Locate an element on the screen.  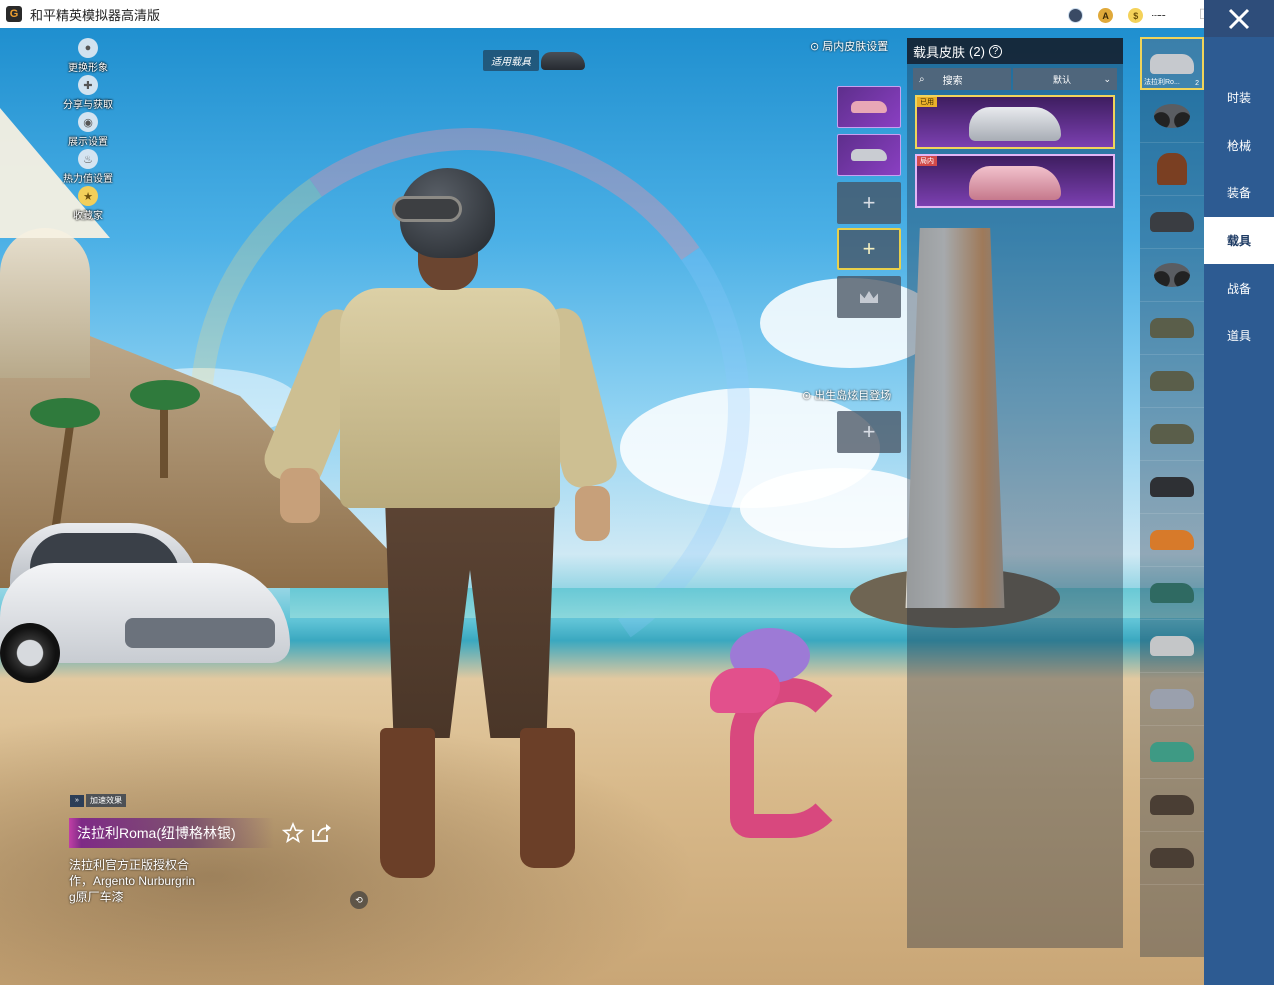
currency-value: 181638 is located at coordinates (1164, 15).